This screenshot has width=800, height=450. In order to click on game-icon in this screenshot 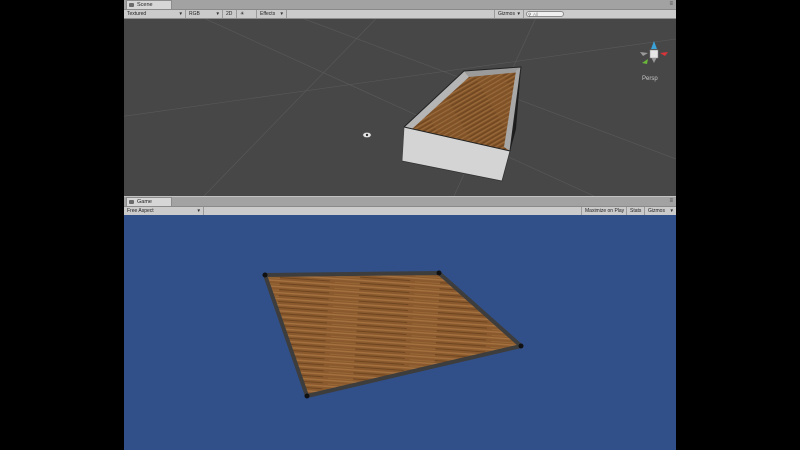, I will do `click(131, 202)`.